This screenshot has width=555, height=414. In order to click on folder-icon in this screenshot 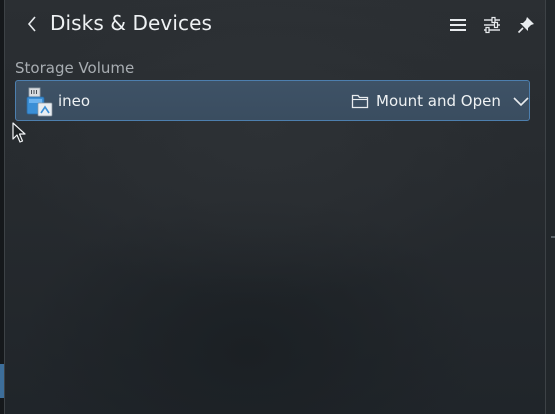, I will do `click(360, 101)`.